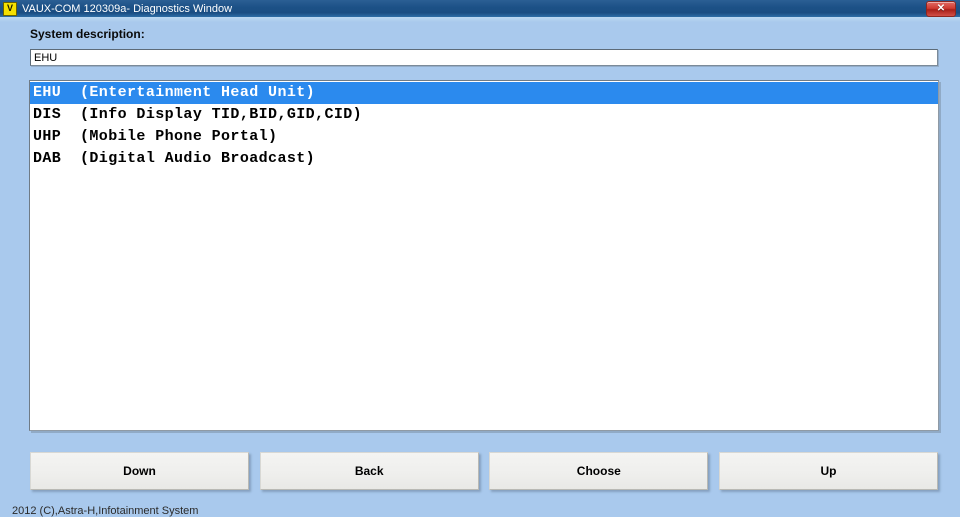 This screenshot has height=517, width=960. Describe the element at coordinates (87, 34) in the screenshot. I see `system-description-label: System description:` at that location.